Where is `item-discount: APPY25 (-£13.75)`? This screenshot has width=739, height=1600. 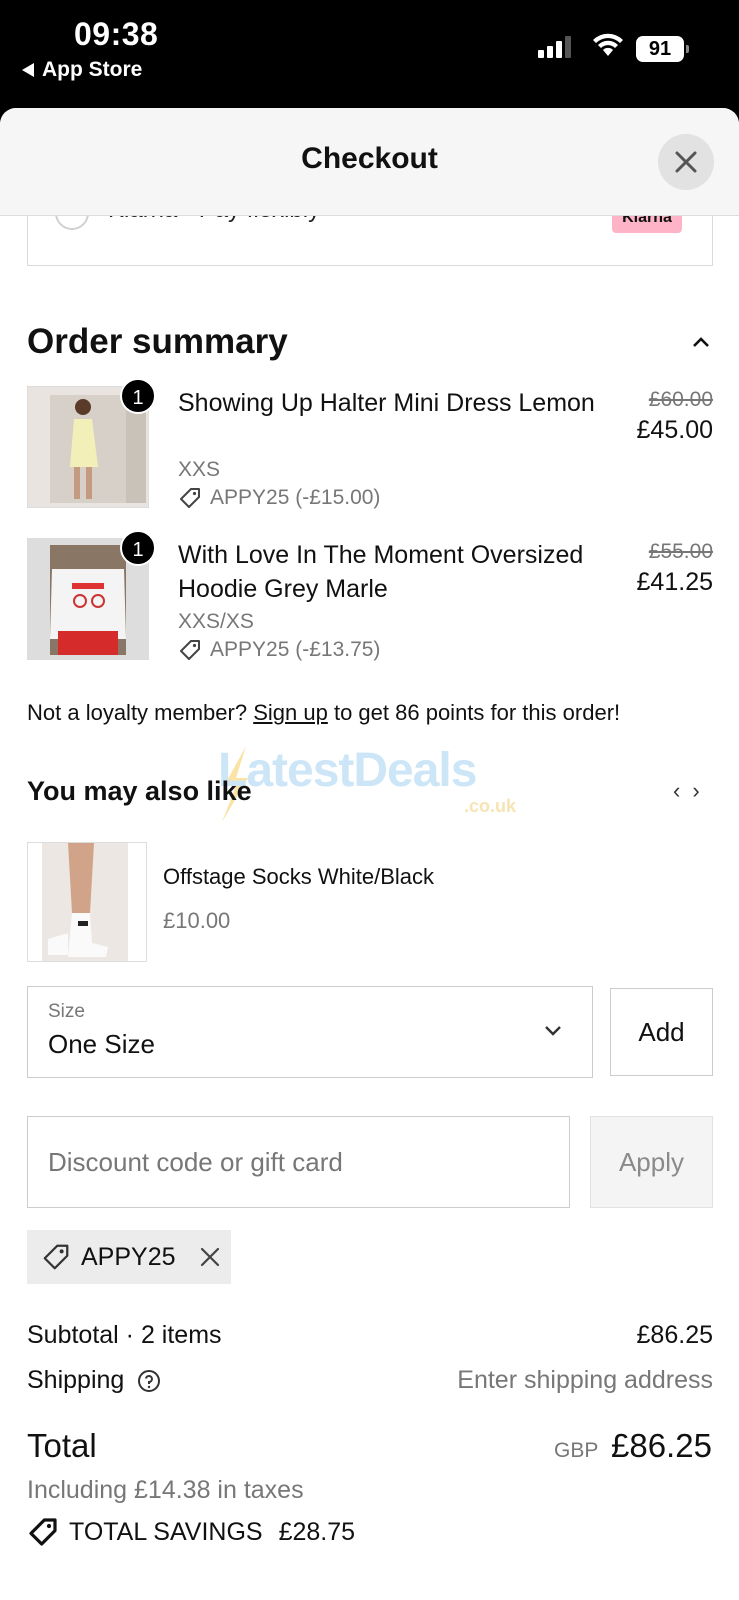
item-discount: APPY25 (-£13.75) is located at coordinates (279, 650).